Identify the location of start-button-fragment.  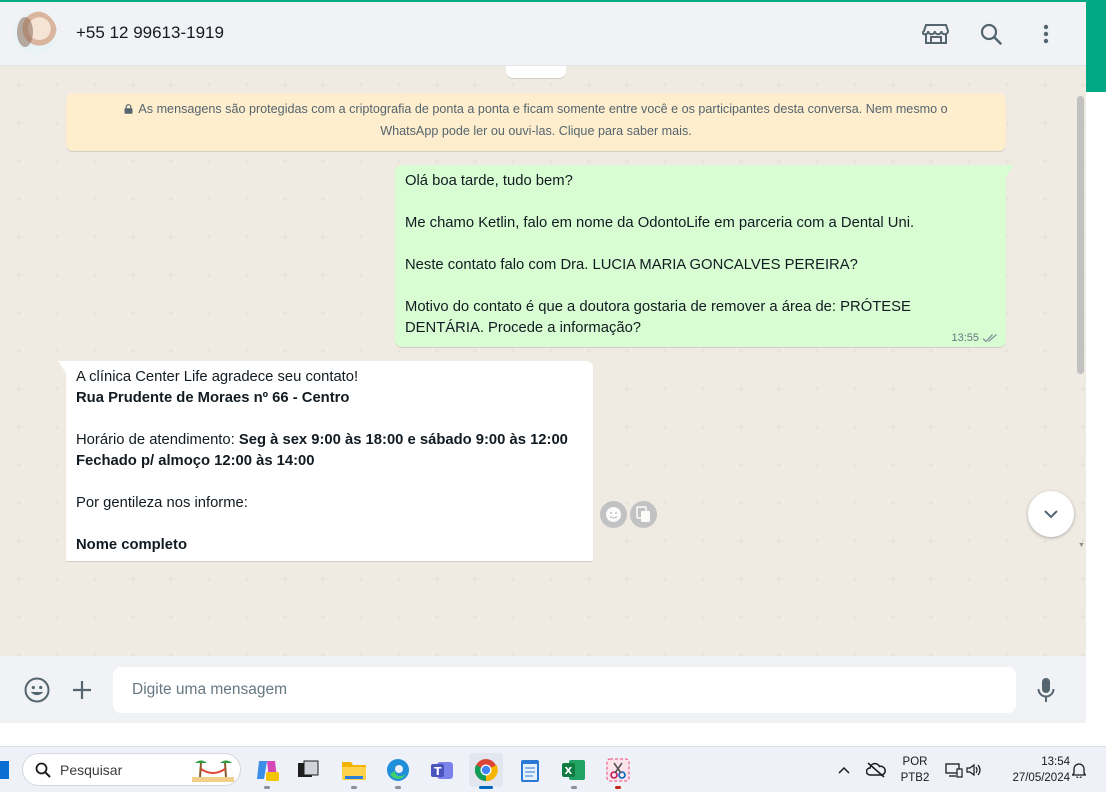
(4, 770).